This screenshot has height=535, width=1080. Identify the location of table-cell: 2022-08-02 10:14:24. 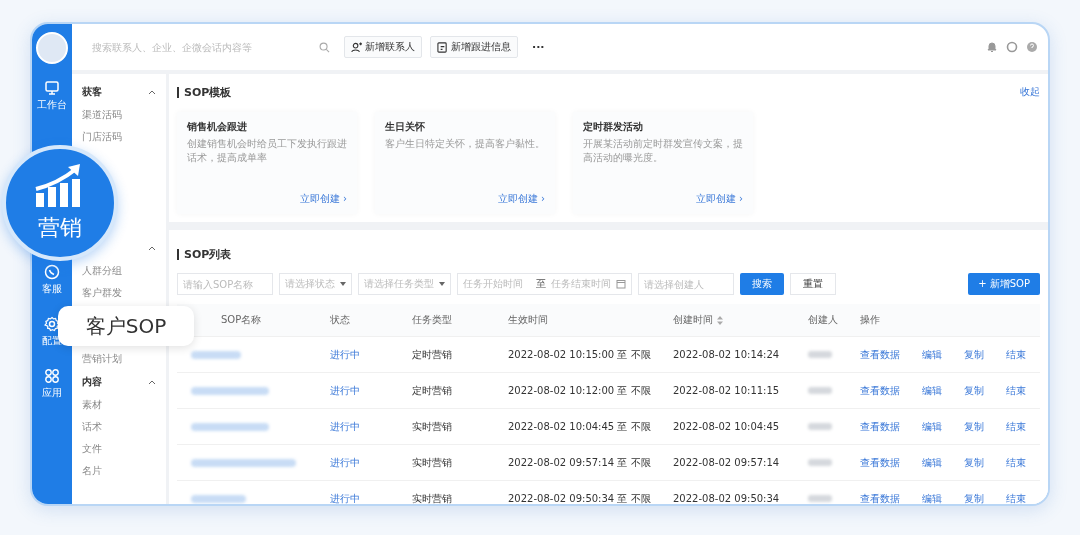
(726, 354).